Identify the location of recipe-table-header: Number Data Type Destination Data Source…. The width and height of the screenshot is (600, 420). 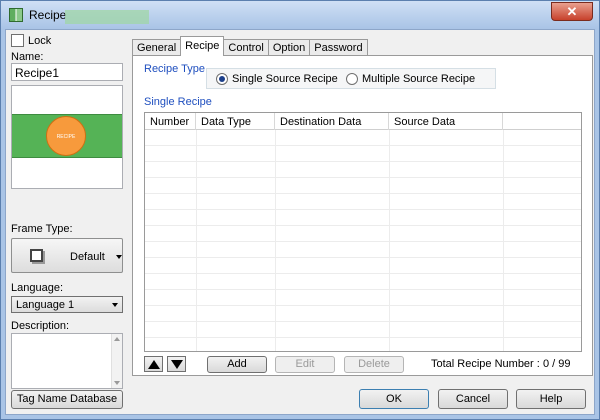
(363, 121).